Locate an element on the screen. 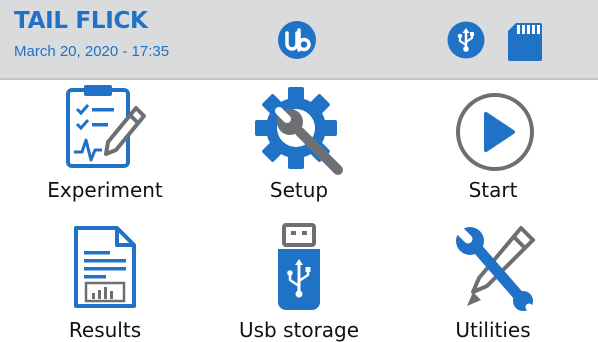  menu-label-utilities: Utilities is located at coordinates (493, 330).